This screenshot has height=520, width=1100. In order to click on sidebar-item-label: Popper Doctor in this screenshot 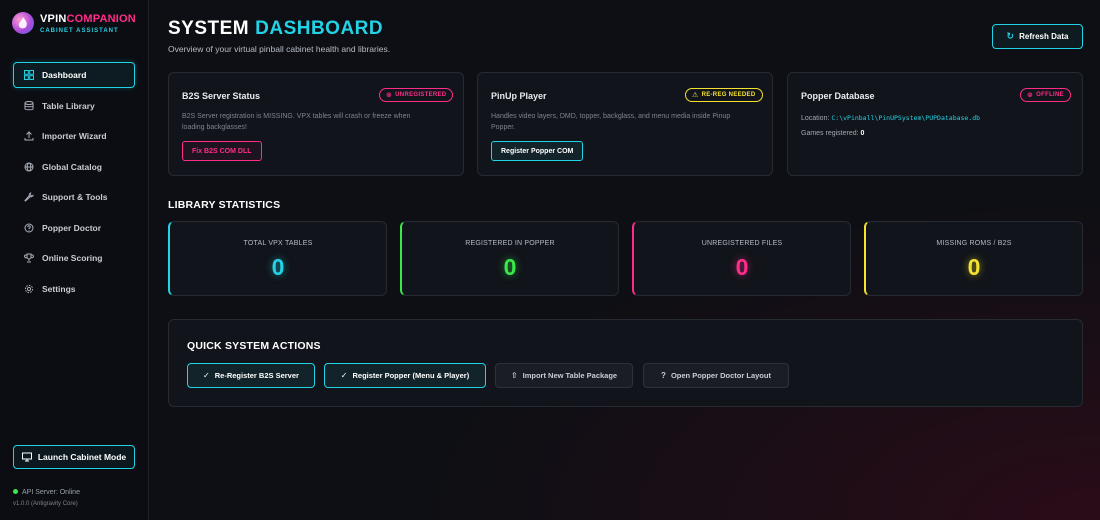, I will do `click(72, 227)`.